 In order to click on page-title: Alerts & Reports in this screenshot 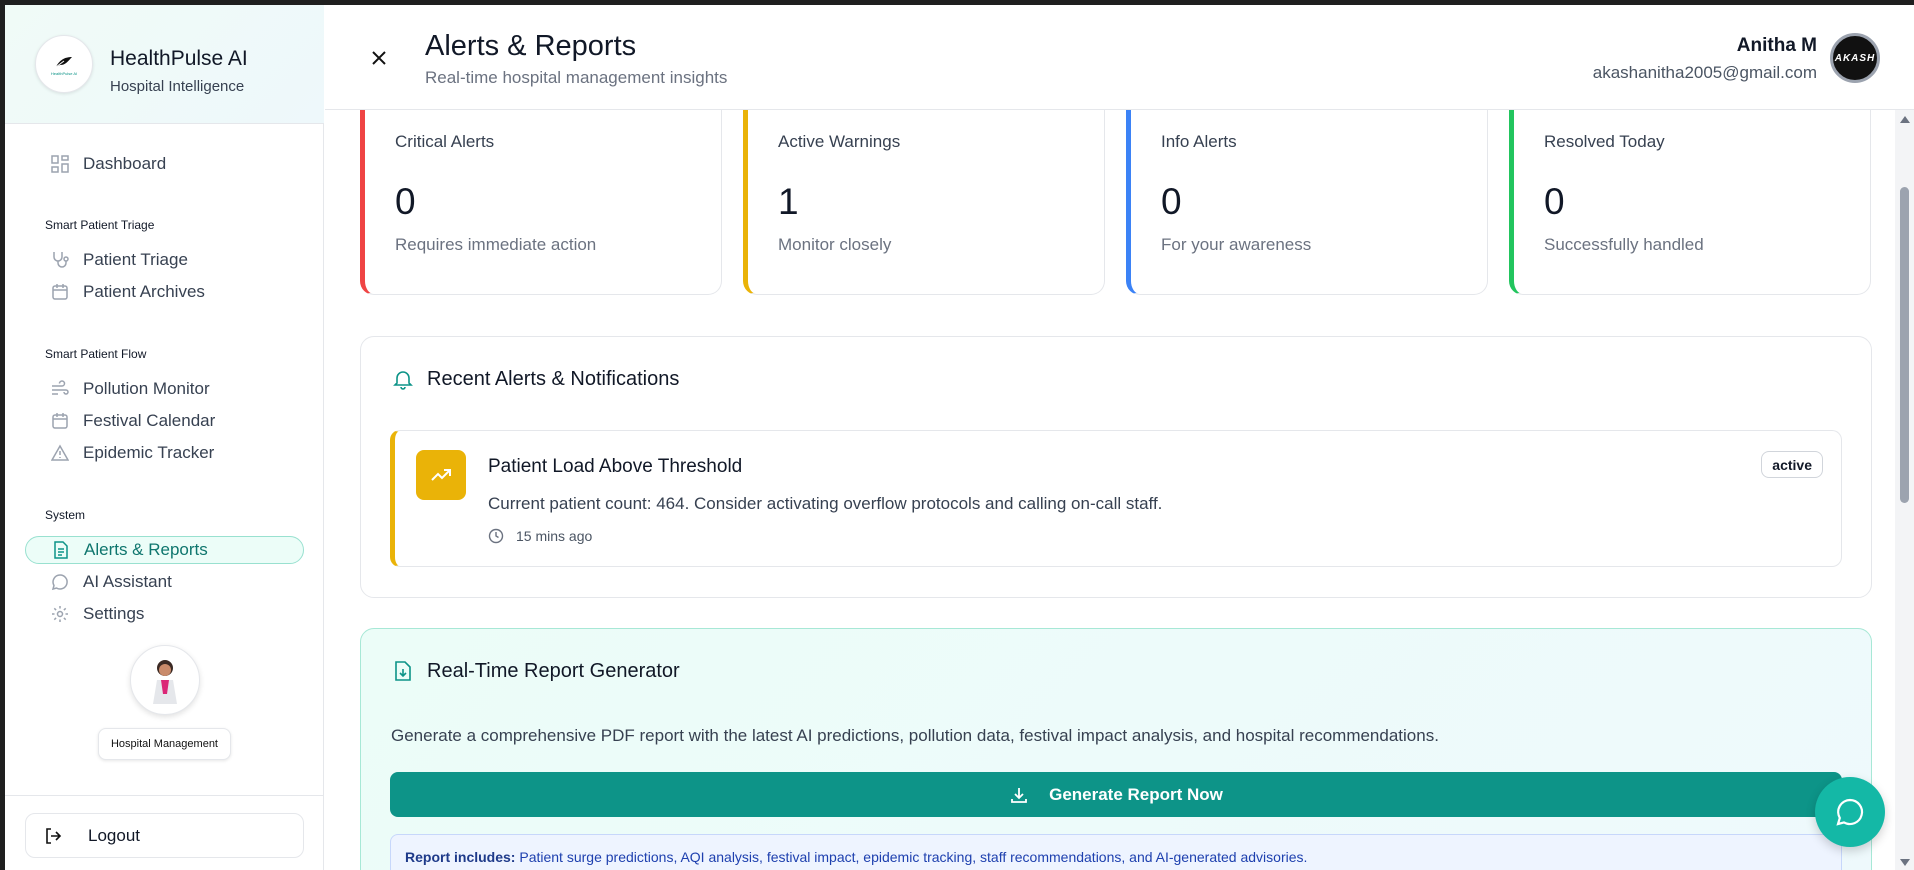, I will do `click(531, 46)`.